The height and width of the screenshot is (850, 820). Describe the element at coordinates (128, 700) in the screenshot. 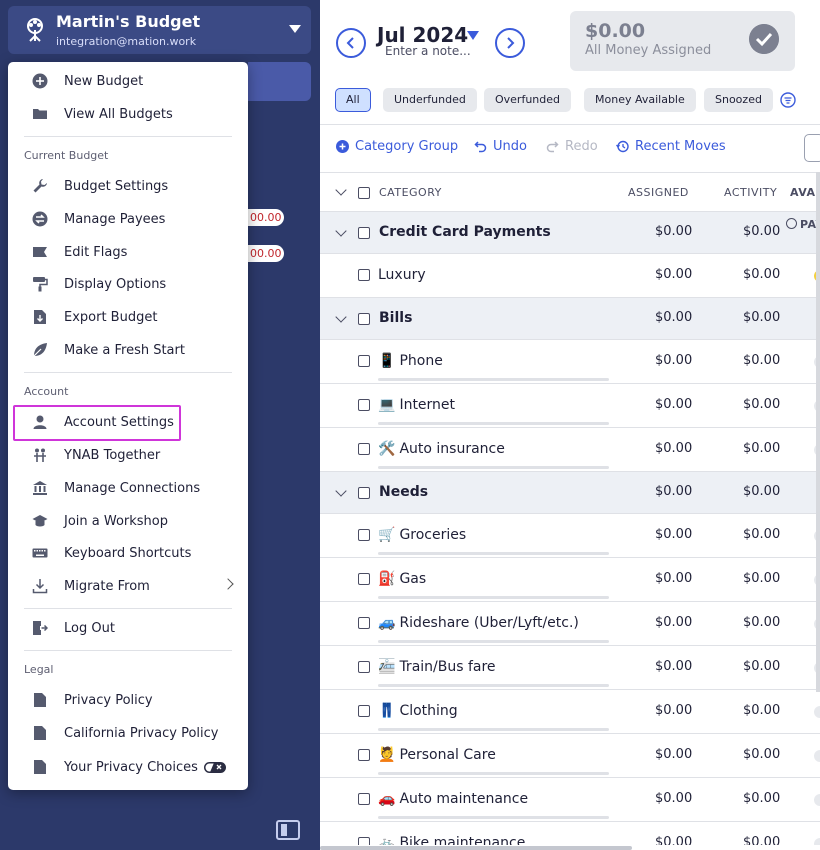

I see `menu-item-privacy-policy: Privacy Policy` at that location.